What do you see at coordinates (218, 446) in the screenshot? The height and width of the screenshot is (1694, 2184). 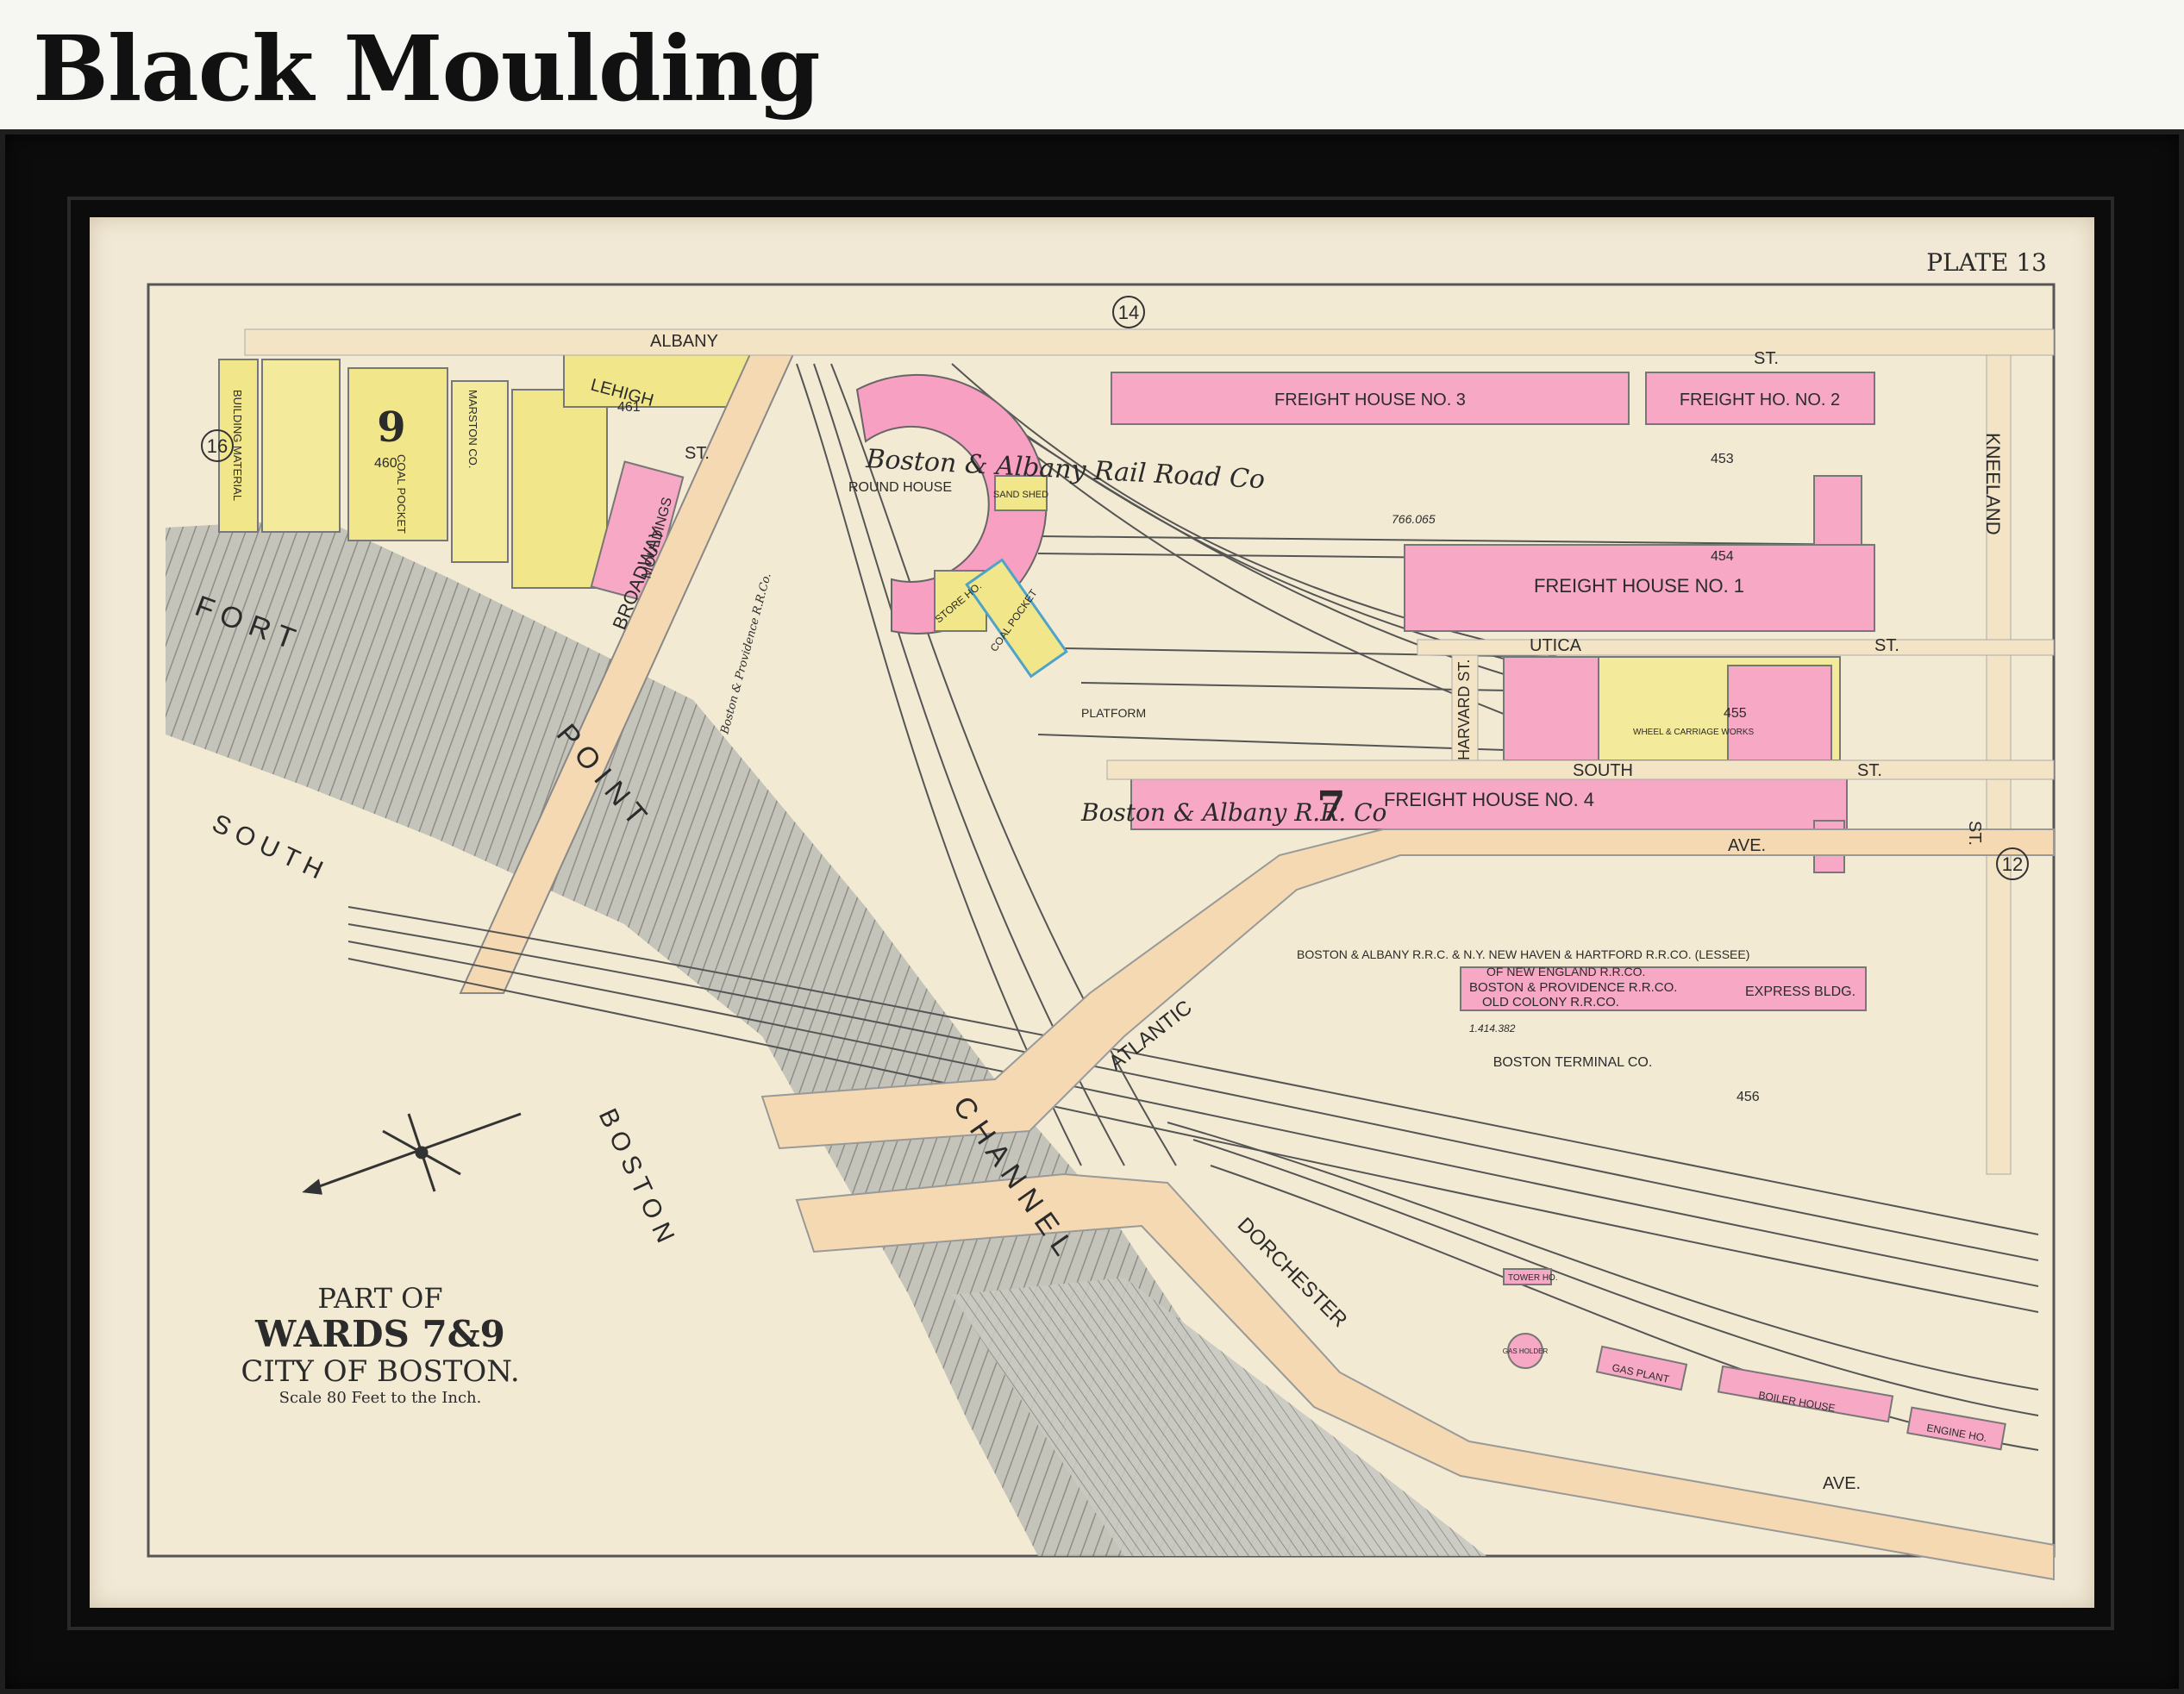 I see `ward-circle-16: 16` at bounding box center [218, 446].